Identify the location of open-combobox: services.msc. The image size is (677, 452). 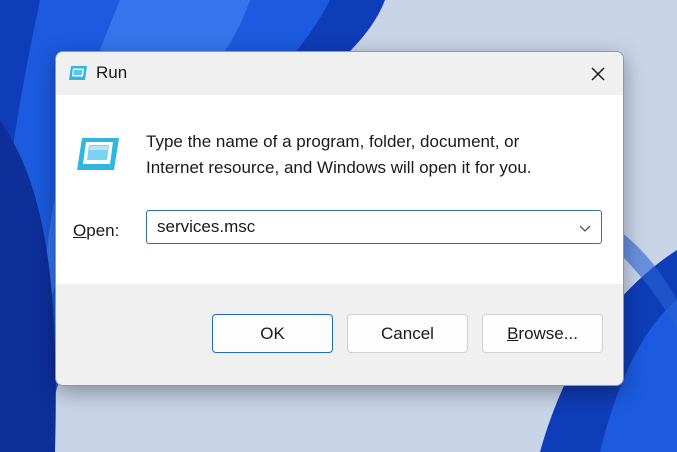
(374, 227).